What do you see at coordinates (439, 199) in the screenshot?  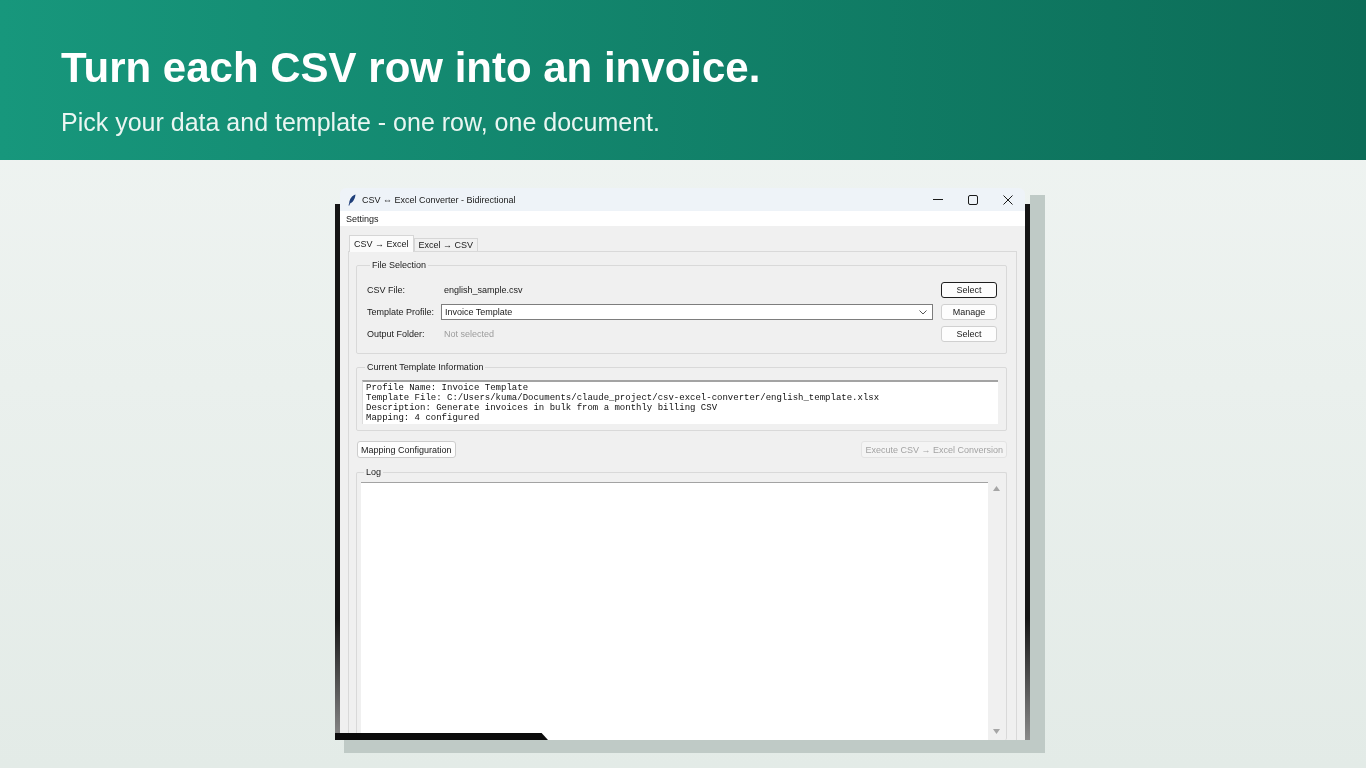 I see `window-title: CSV ⇔ Excel Converter - Bidirectional` at bounding box center [439, 199].